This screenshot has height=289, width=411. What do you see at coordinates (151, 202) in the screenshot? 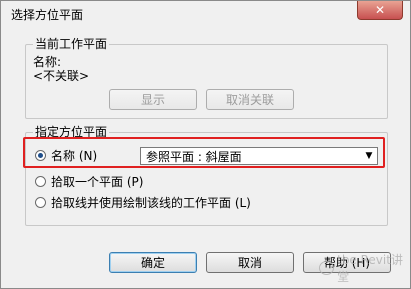
I see `option-pick-line-label: 拾取线并使用绘制该线的工作平面 (L)` at bounding box center [151, 202].